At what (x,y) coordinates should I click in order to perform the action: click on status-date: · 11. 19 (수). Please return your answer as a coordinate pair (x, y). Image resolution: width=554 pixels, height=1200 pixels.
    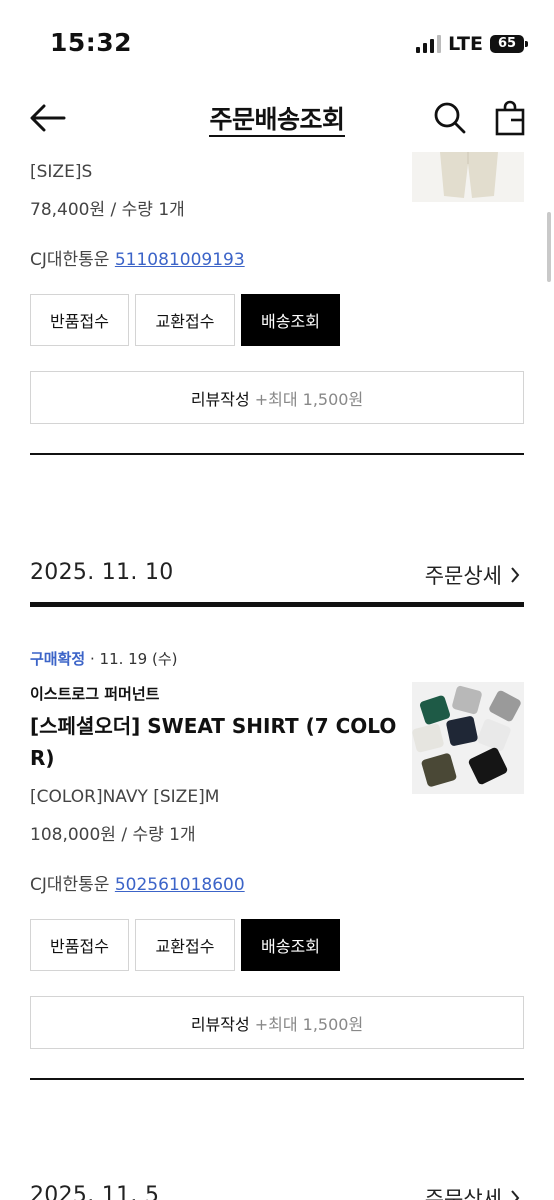
    Looking at the image, I should click on (133, 659).